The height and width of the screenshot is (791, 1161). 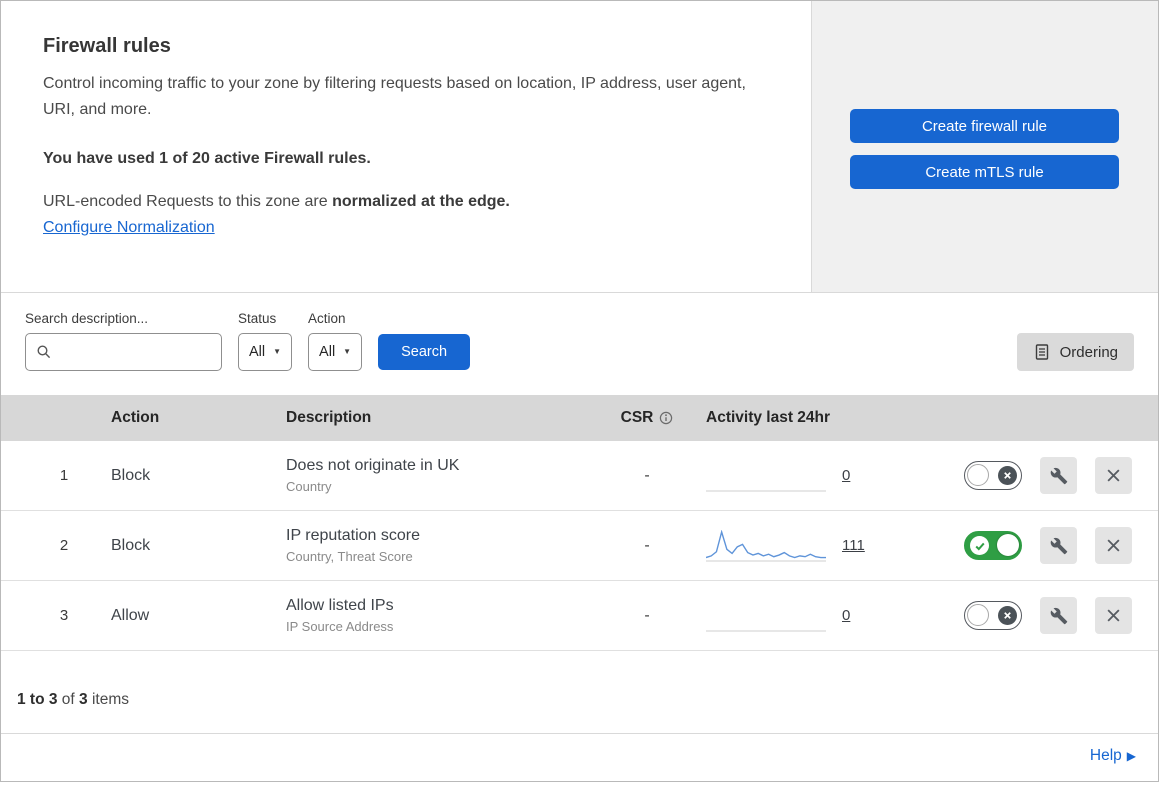 I want to click on header-actions-panel: Create firewall rule Create mTLS rule, so click(x=984, y=146).